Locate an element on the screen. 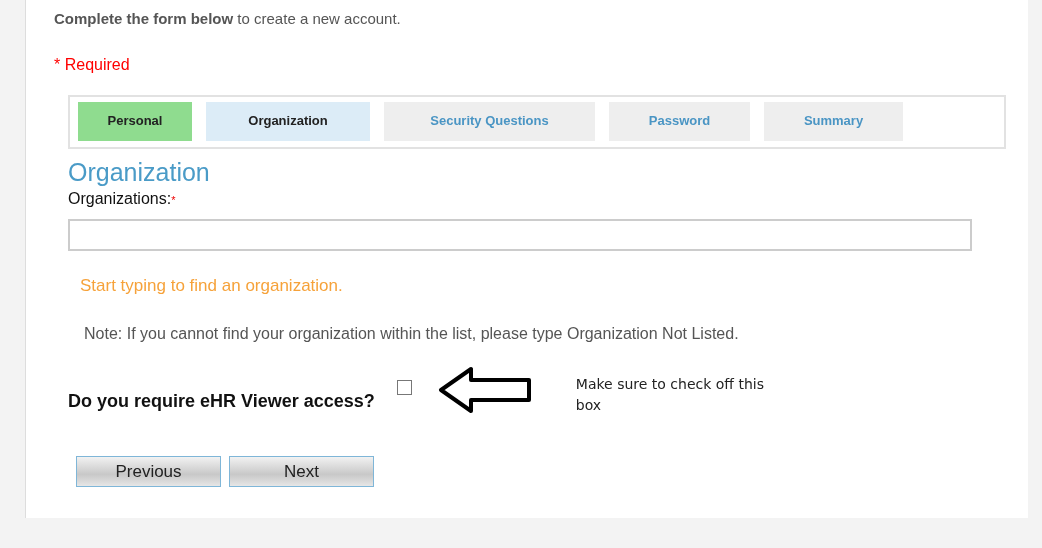  required-mark: * is located at coordinates (173, 199).